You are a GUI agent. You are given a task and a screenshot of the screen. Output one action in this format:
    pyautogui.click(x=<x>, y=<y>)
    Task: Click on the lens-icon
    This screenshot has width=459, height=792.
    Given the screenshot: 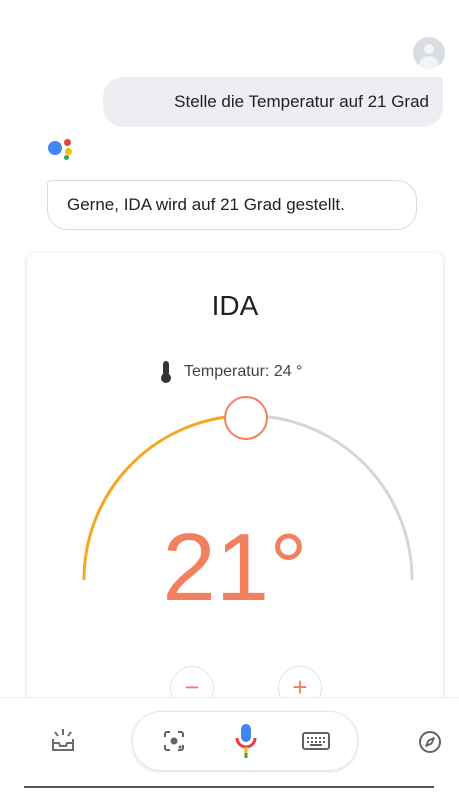 What is the action you would take?
    pyautogui.click(x=174, y=741)
    